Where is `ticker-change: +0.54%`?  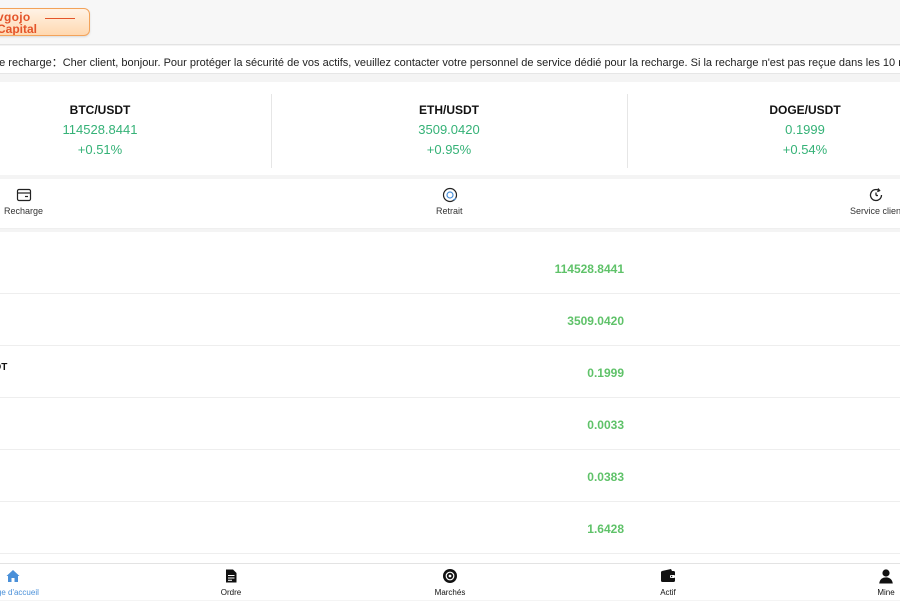 ticker-change: +0.54% is located at coordinates (805, 149).